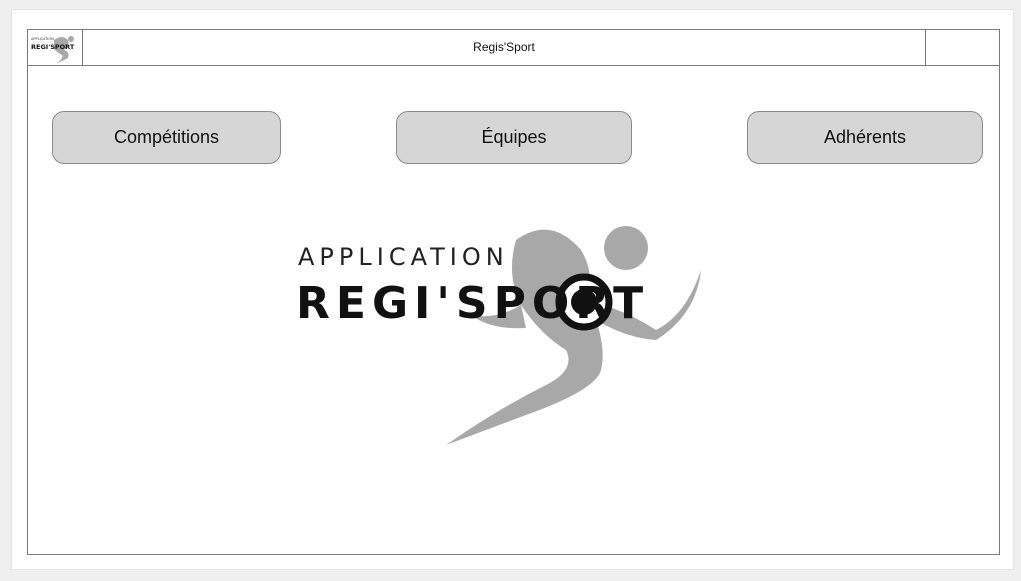 The width and height of the screenshot is (1021, 581). I want to click on svg-text: APPLICATION, so click(42, 39).